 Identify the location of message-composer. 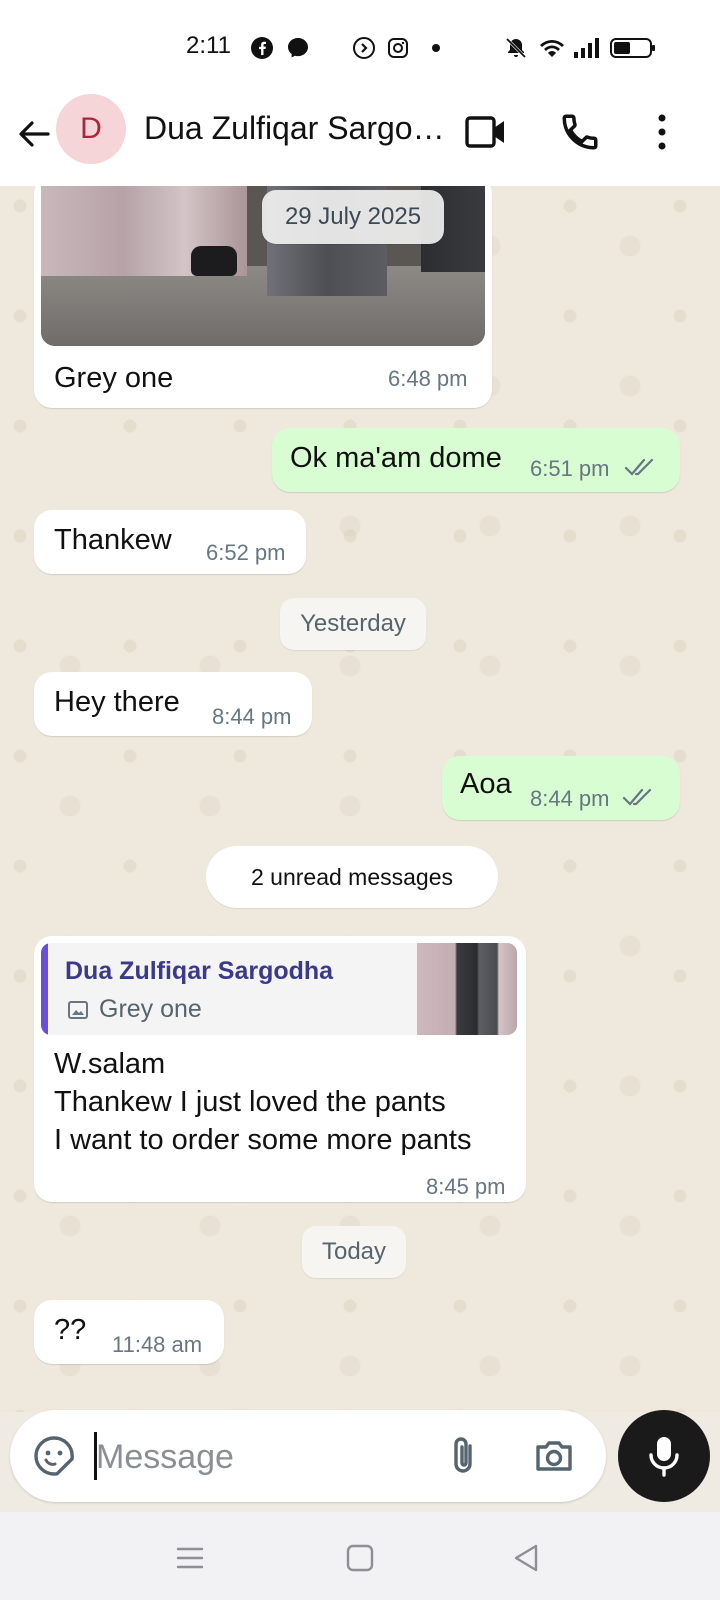
(308, 1456).